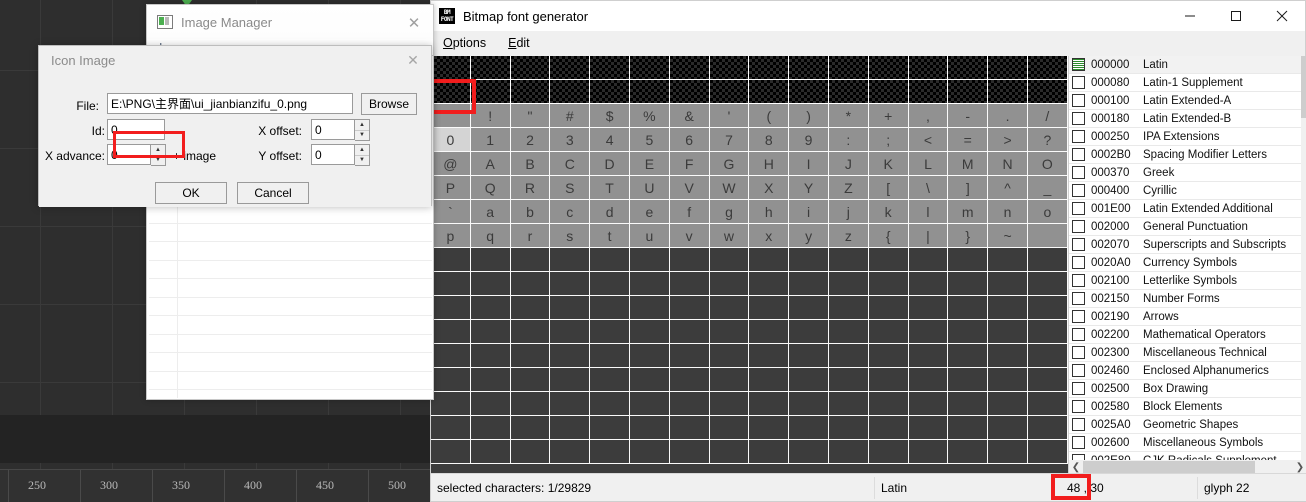 This screenshot has height=502, width=1306. Describe the element at coordinates (570, 188) in the screenshot. I see `charmap-cell: S` at that location.